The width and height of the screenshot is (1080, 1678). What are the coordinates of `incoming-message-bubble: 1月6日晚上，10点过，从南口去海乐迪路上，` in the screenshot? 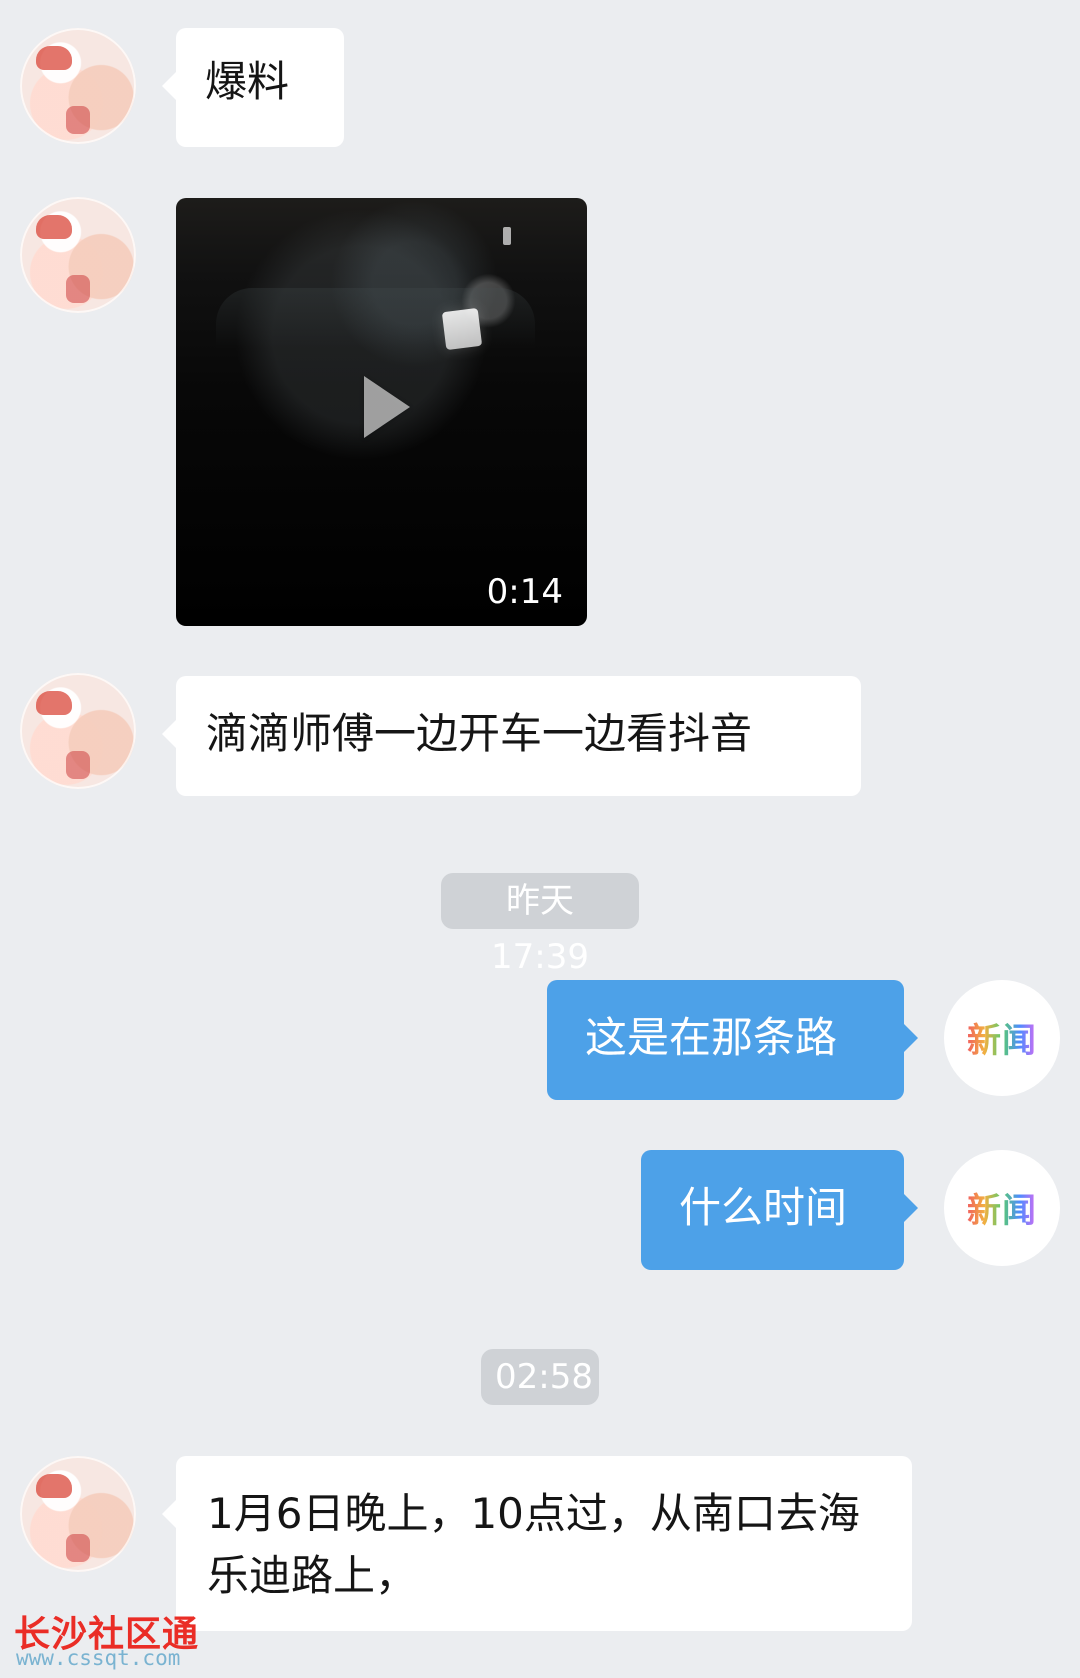 It's located at (537, 1543).